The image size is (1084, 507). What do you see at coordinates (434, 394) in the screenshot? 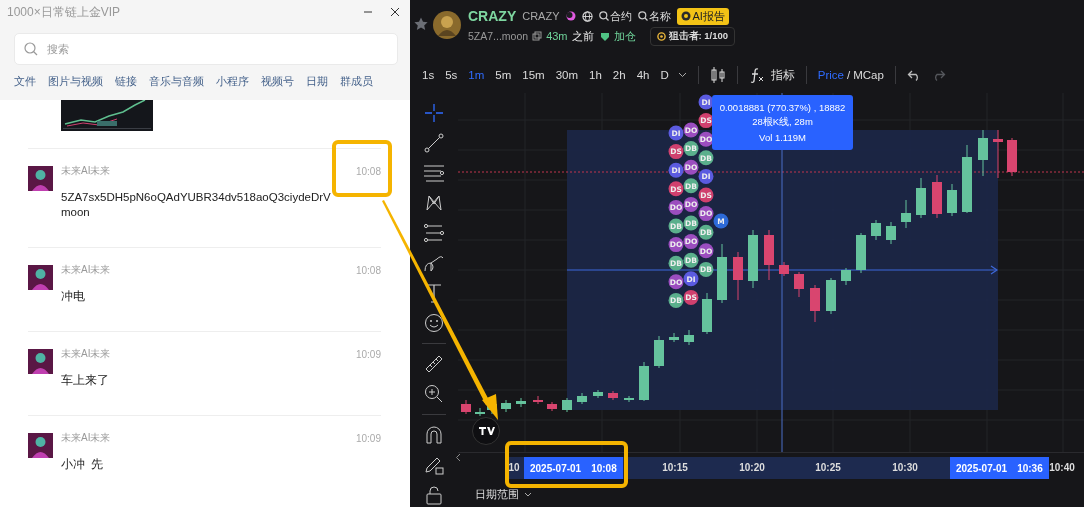
I see `zoom-in-icon` at bounding box center [434, 394].